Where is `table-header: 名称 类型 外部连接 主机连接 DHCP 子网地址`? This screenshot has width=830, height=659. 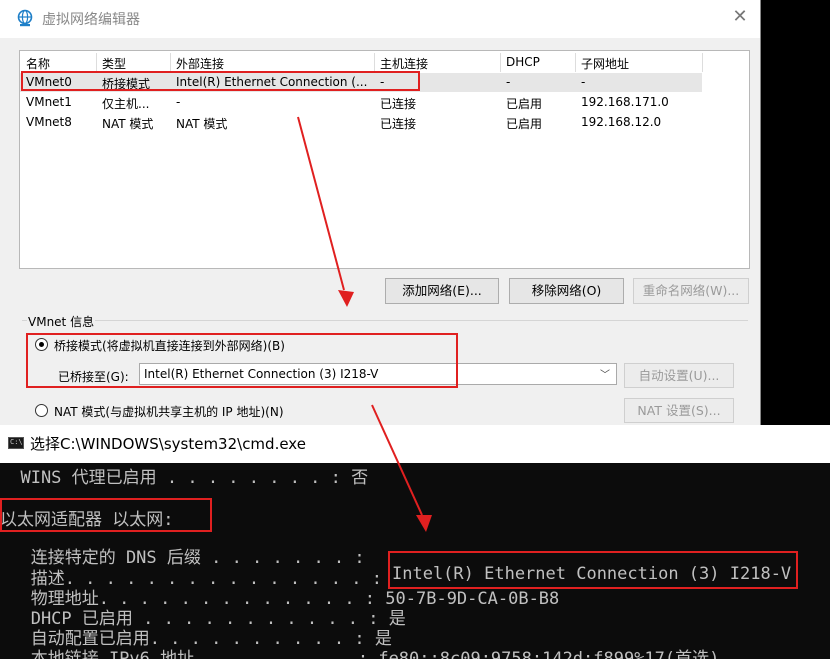 table-header: 名称 类型 外部连接 主机连接 DHCP 子网地址 is located at coordinates (384, 62).